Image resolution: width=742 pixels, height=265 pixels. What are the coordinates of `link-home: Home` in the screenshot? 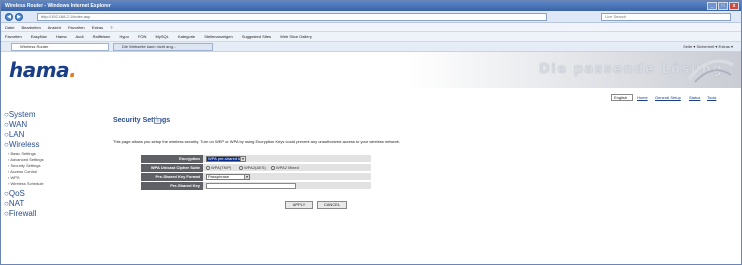 It's located at (642, 98).